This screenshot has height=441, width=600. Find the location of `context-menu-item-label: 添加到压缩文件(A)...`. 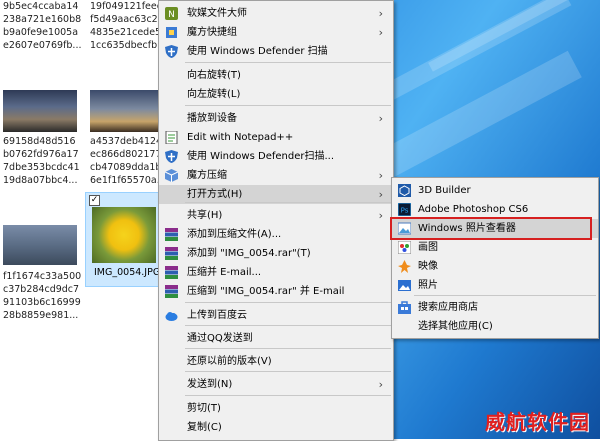

context-menu-item-label: 添加到压缩文件(A)... is located at coordinates (234, 234).